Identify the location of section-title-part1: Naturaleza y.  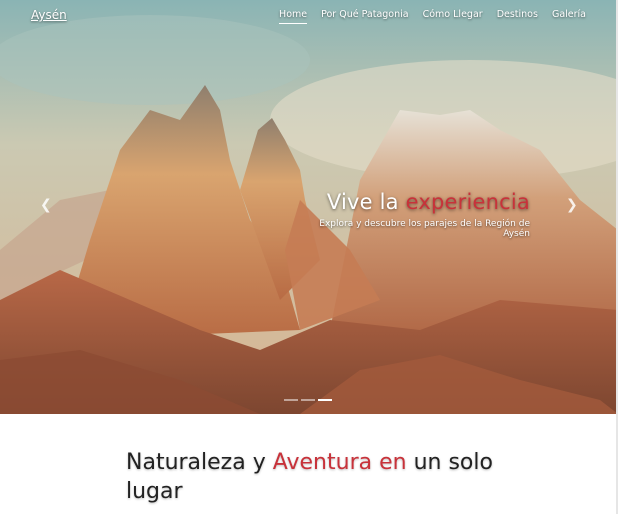
(196, 462).